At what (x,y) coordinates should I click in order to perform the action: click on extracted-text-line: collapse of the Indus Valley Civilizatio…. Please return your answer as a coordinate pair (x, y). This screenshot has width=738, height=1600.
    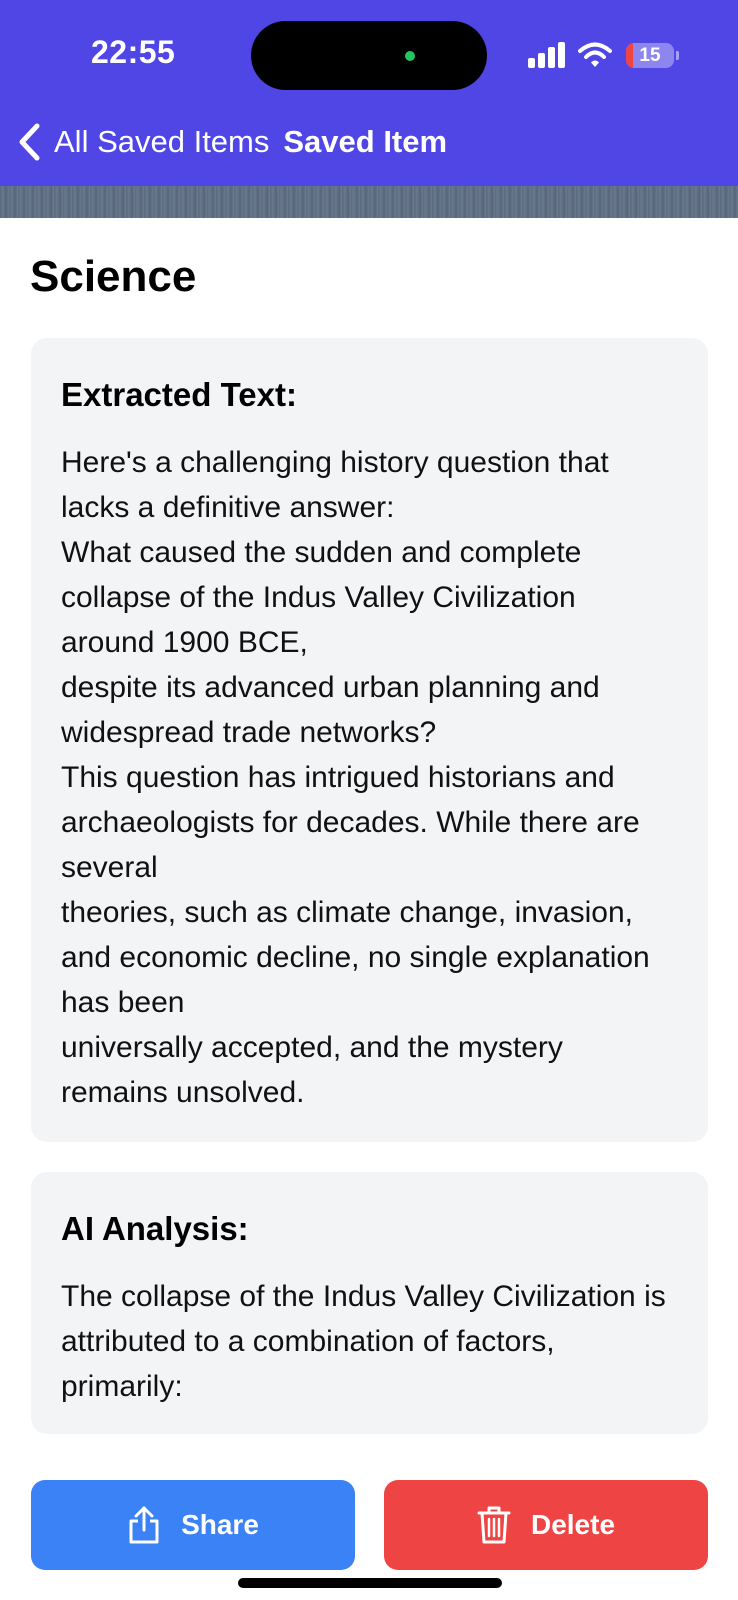
    Looking at the image, I should click on (318, 597).